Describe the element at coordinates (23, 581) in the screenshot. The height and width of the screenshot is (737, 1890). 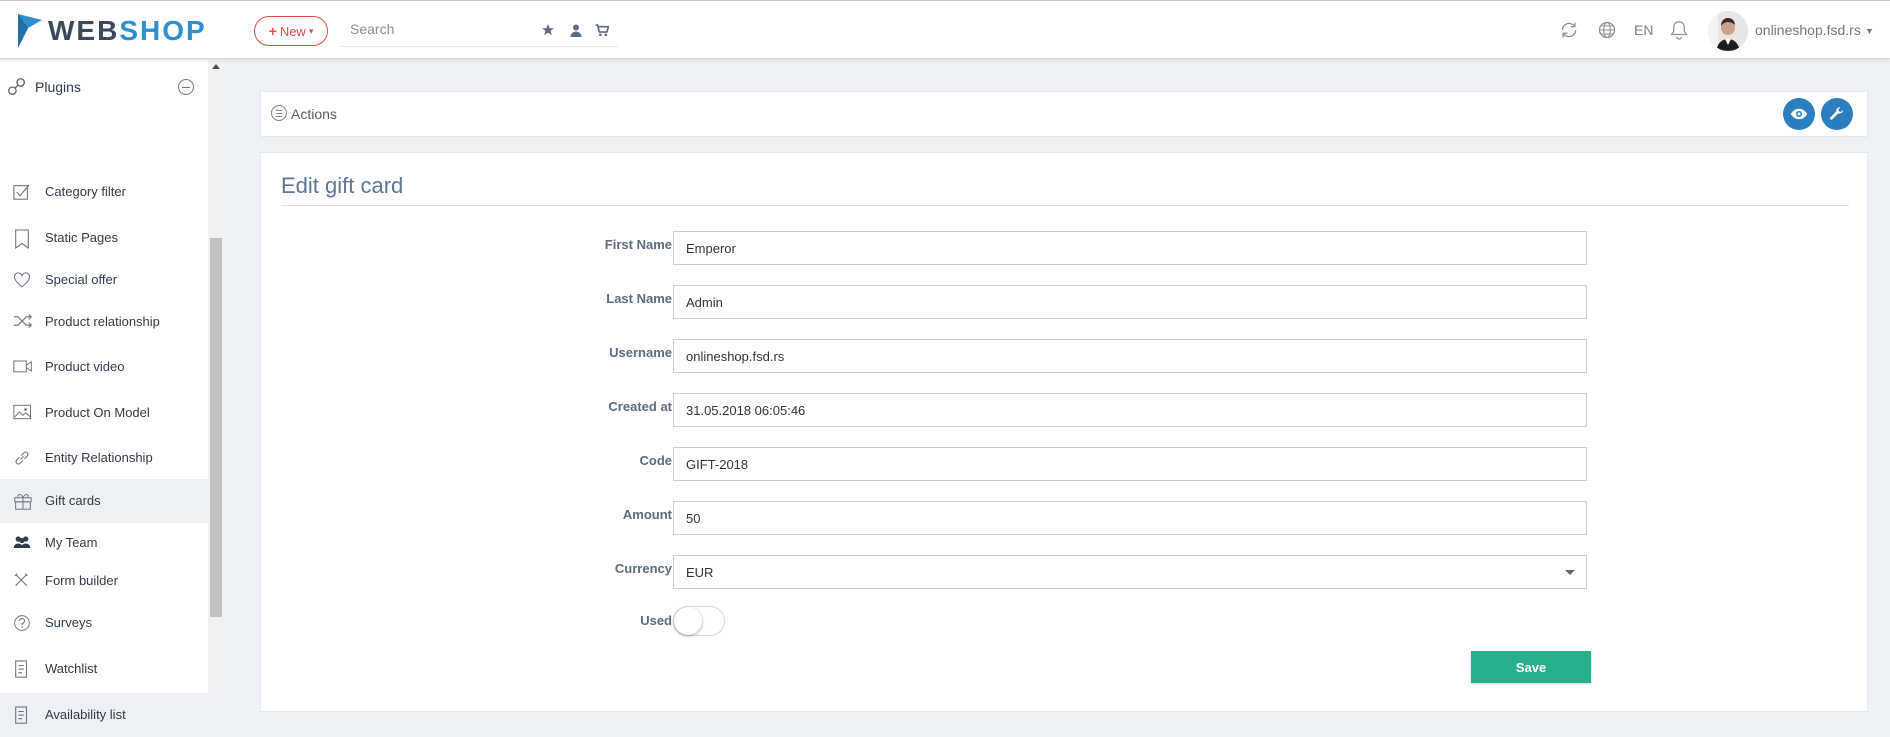
I see `tools-icon` at that location.